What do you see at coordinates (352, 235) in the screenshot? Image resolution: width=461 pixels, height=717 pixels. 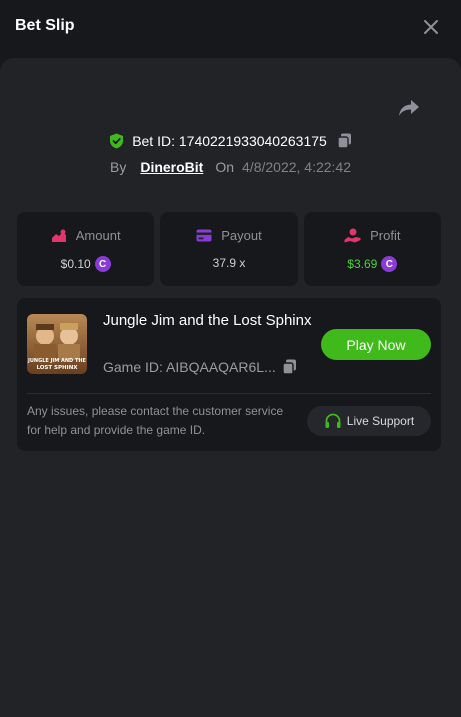 I see `profit-icon` at bounding box center [352, 235].